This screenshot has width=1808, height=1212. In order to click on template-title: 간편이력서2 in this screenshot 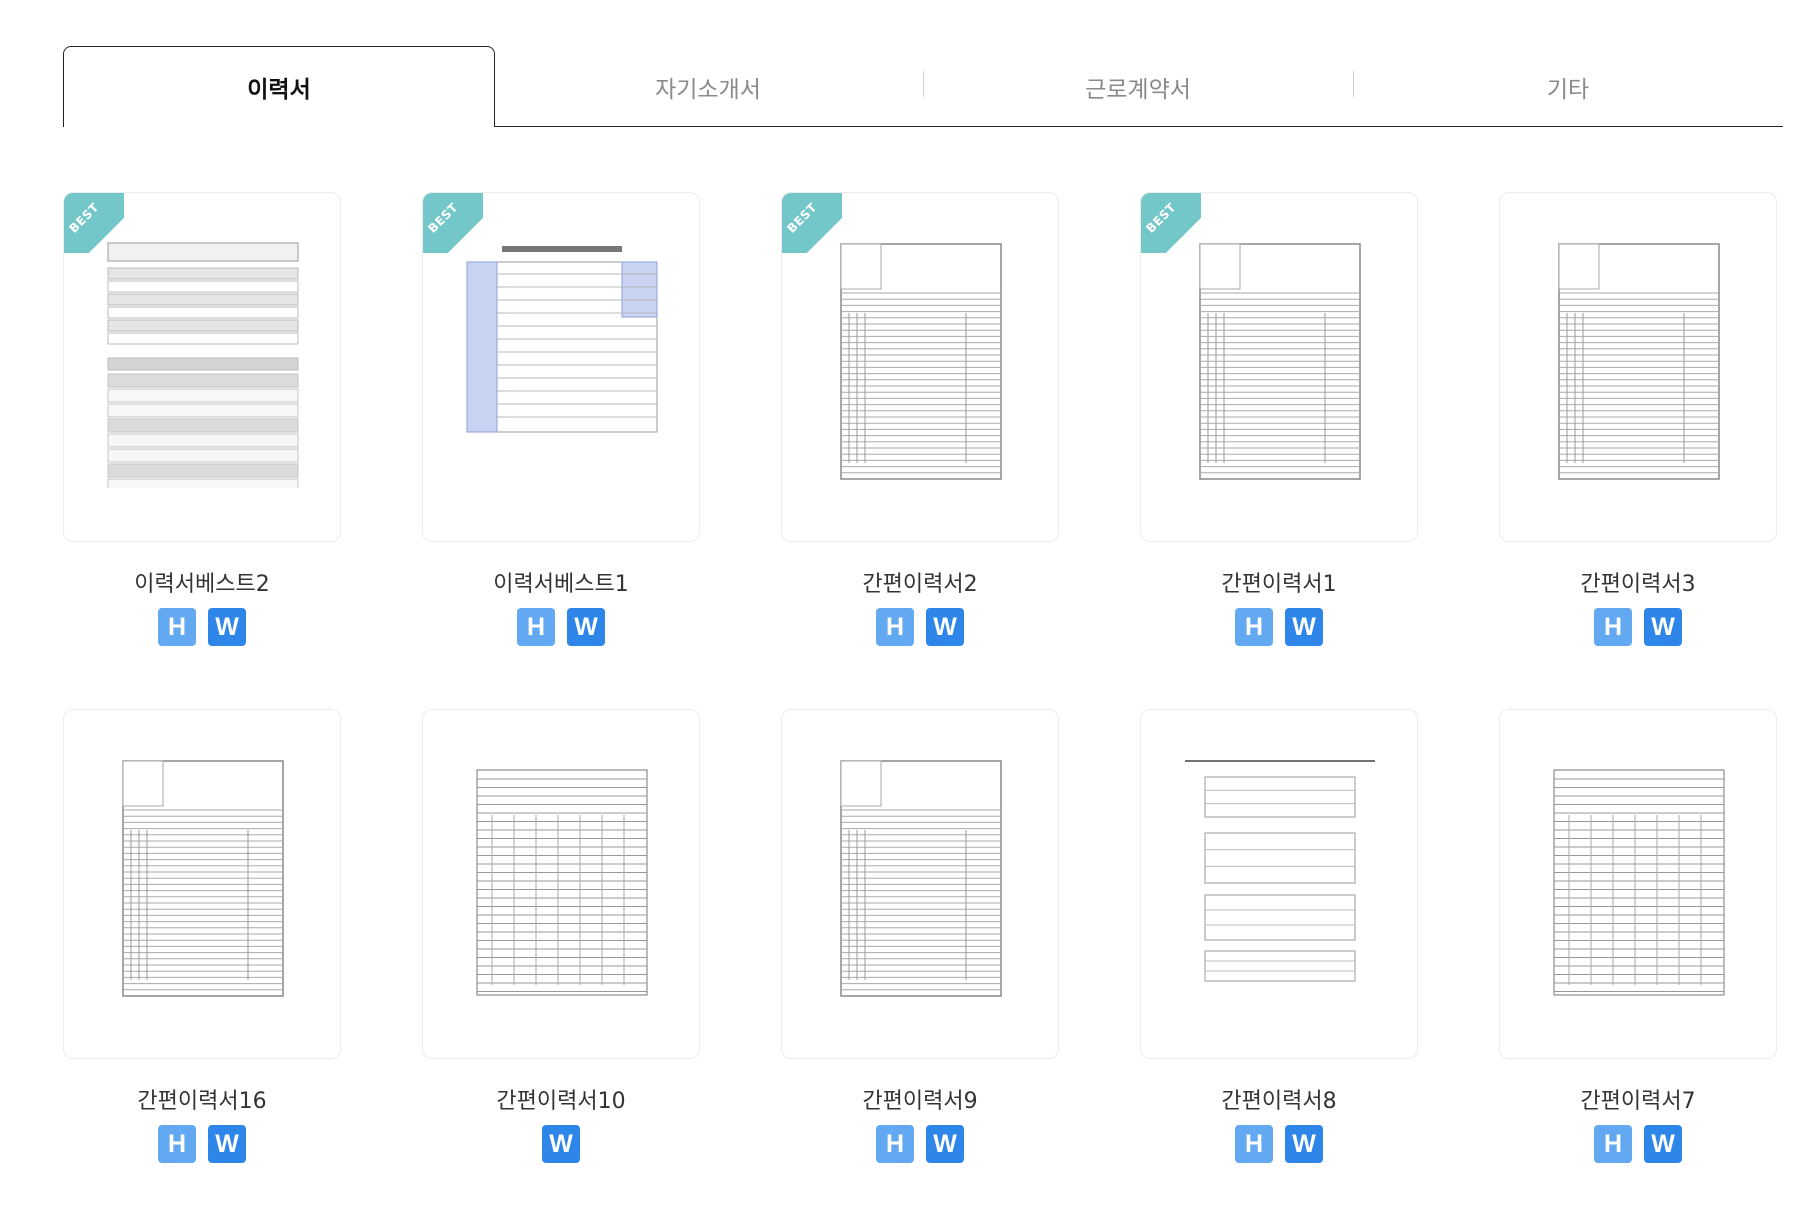, I will do `click(920, 581)`.